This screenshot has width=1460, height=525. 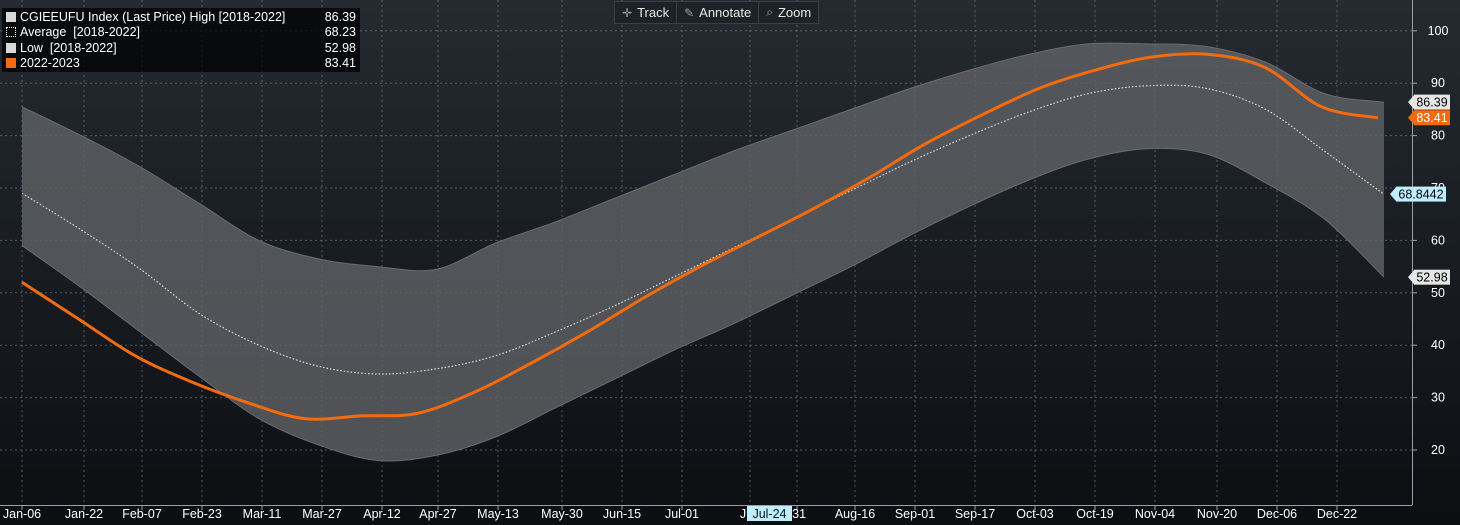 I want to click on last-value-labels: 86.3983.41 68.8442 52.98, so click(x=1420, y=189).